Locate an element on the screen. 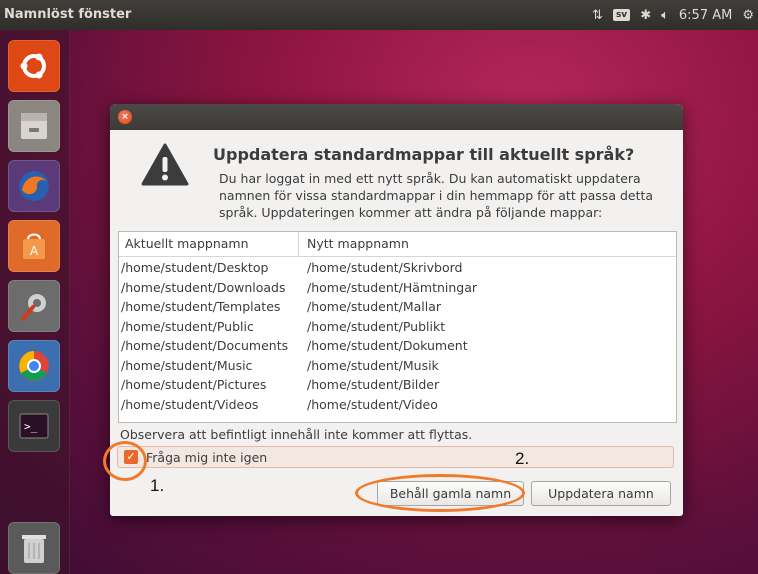 Image resolution: width=758 pixels, height=574 pixels. dont-ask-again-row: ✓ Fråga mig inte igen is located at coordinates (395, 457).